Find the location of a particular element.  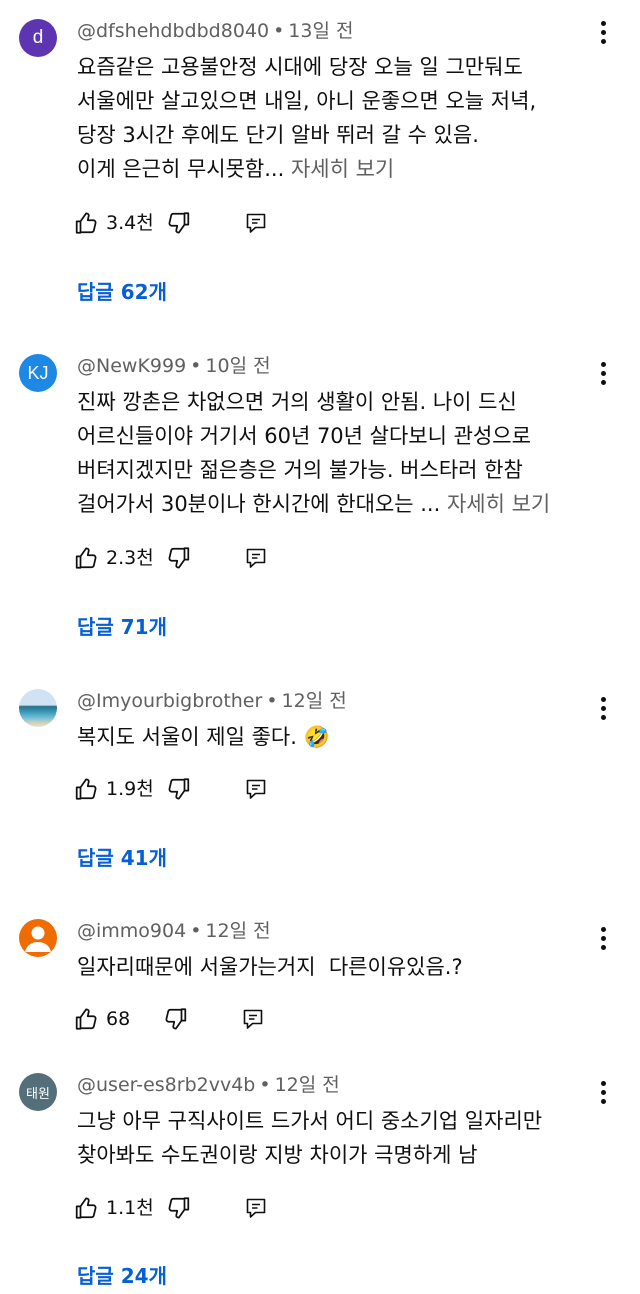

comment-line: 걸어가서 30분이나 한시간에 한대오는 ... 자세히 보기 is located at coordinates (337, 504).